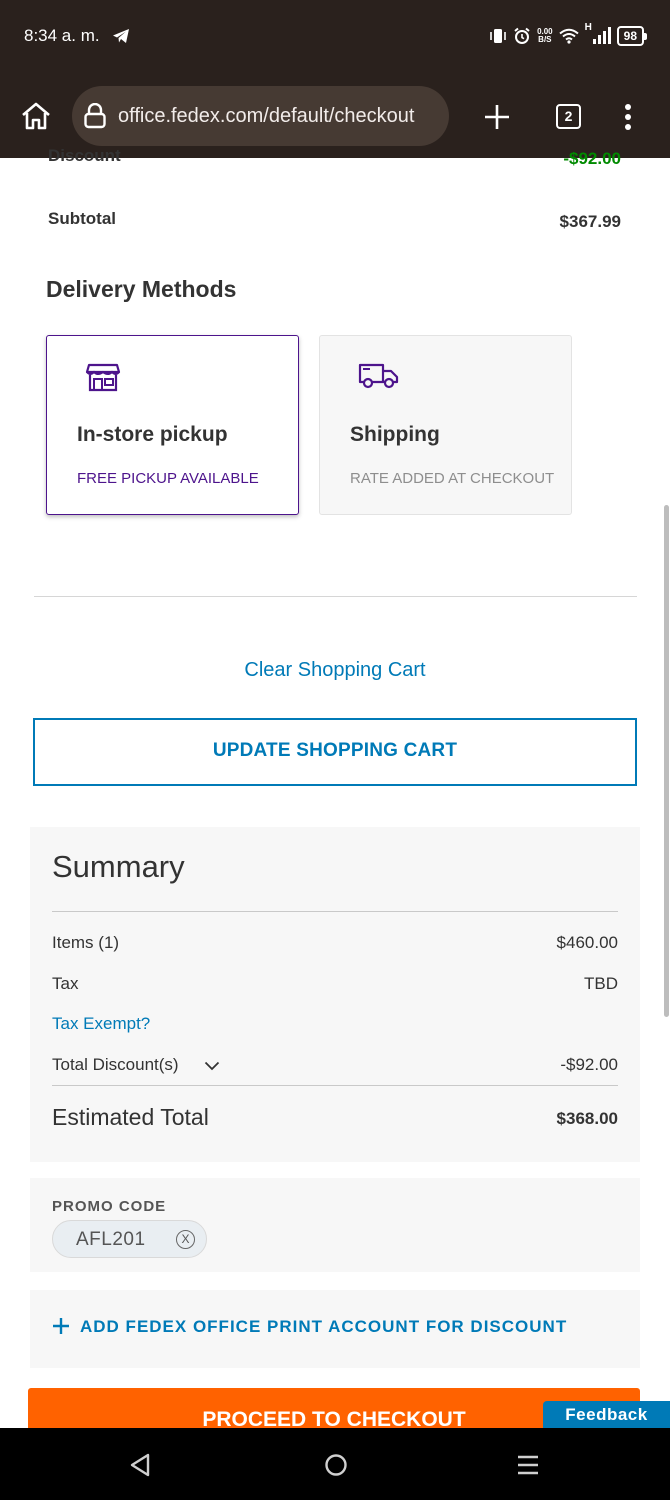 Image resolution: width=670 pixels, height=1500 pixels. What do you see at coordinates (598, 34) in the screenshot?
I see `signal-icon: H` at bounding box center [598, 34].